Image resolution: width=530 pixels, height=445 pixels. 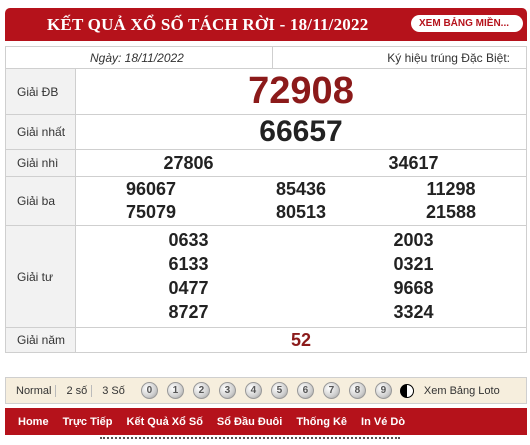 What do you see at coordinates (413, 264) in the screenshot?
I see `fourth-prize-number: 0321` at bounding box center [413, 264].